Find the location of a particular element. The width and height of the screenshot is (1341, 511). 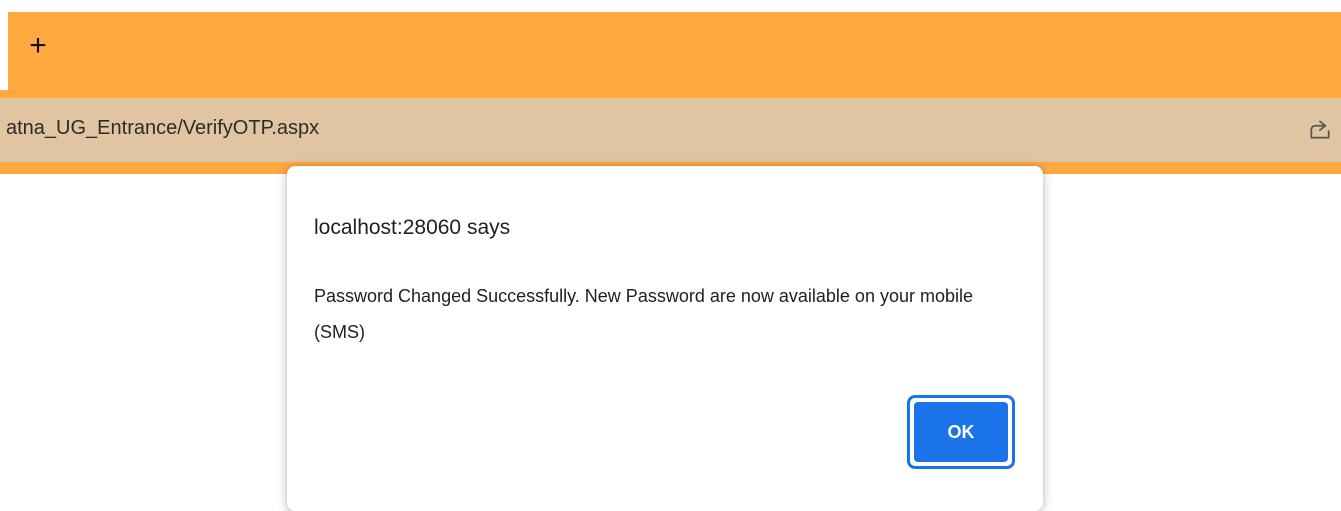

address-field: atna_UG_Entrance/VerifyOTP.aspx is located at coordinates (670, 130).